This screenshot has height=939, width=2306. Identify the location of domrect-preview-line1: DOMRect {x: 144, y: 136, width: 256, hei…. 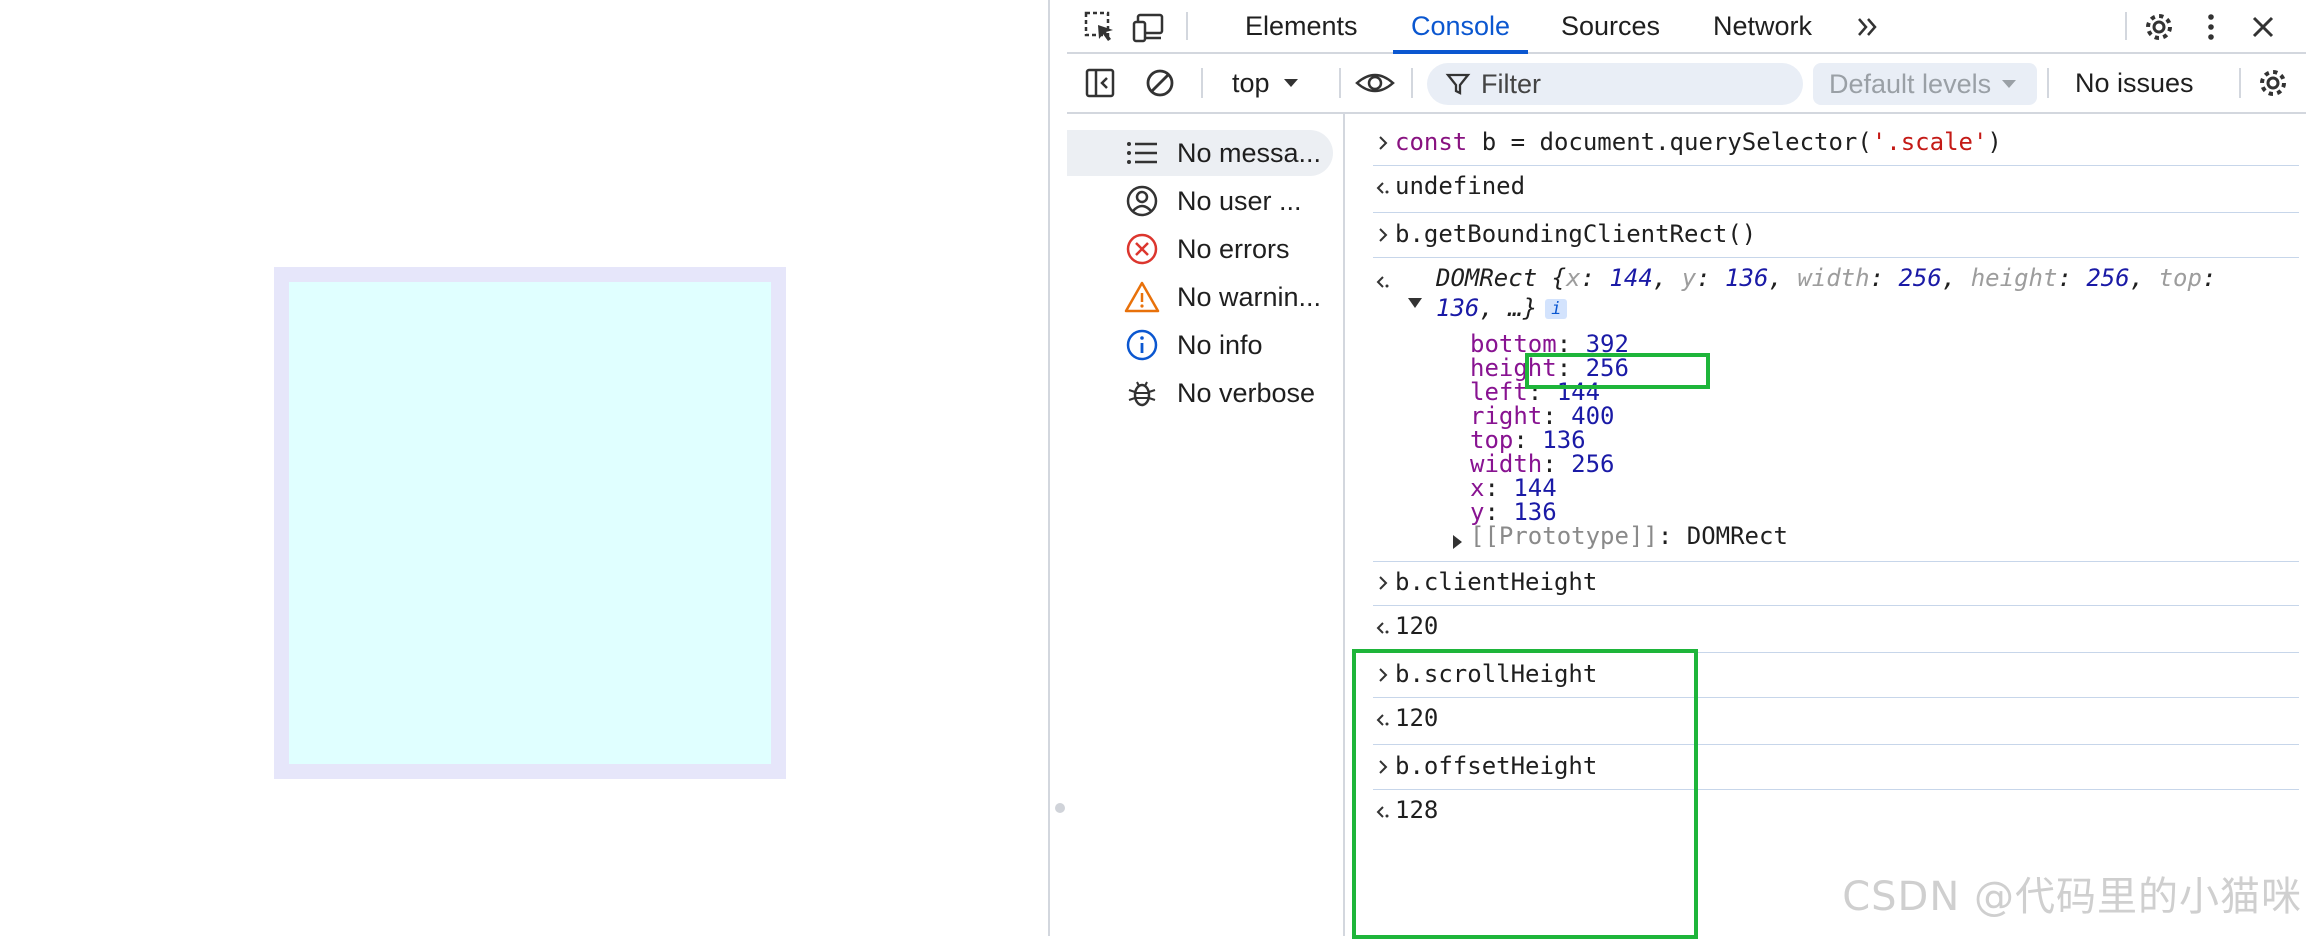
(1826, 278).